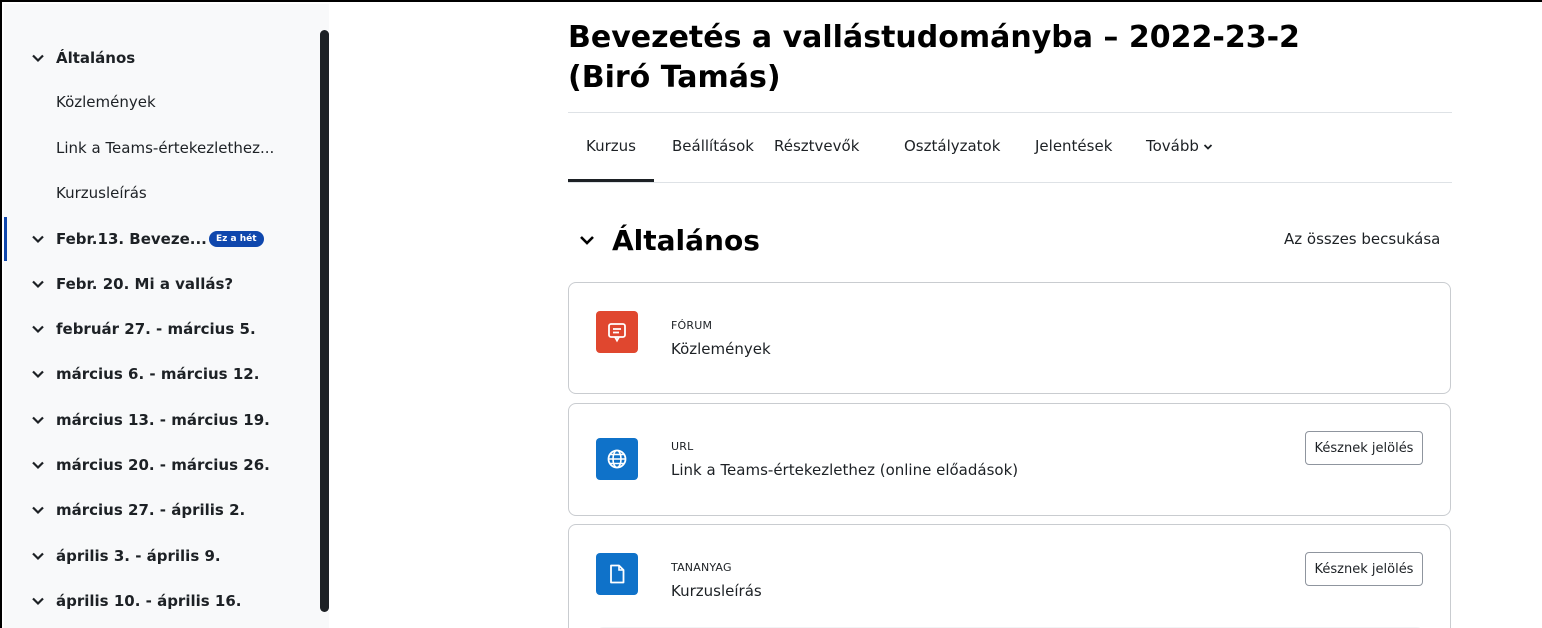 Image resolution: width=1542 pixels, height=628 pixels. I want to click on sidebar-section-mar20: március 20. - március 26., so click(159, 465).